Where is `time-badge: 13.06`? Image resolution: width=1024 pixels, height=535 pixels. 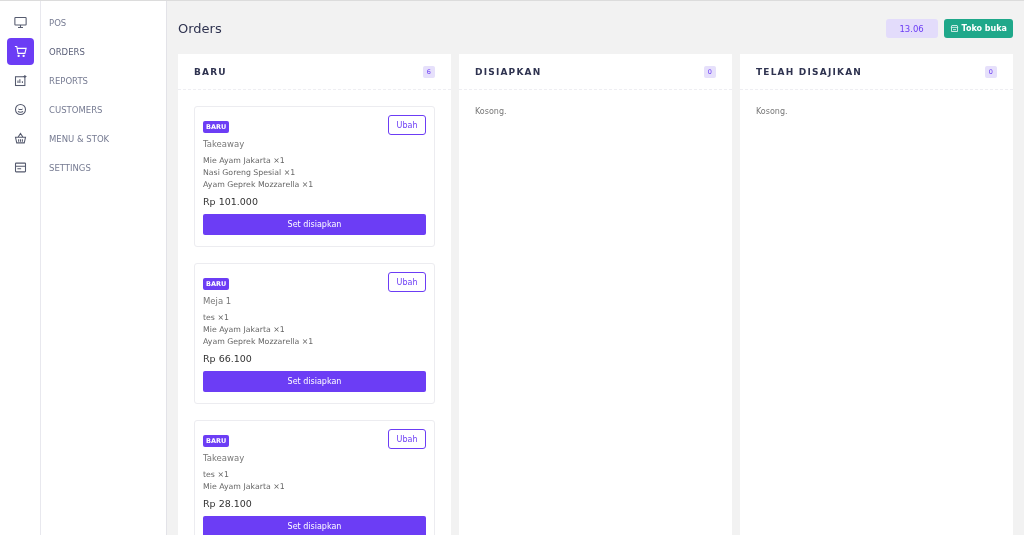 time-badge: 13.06 is located at coordinates (911, 28).